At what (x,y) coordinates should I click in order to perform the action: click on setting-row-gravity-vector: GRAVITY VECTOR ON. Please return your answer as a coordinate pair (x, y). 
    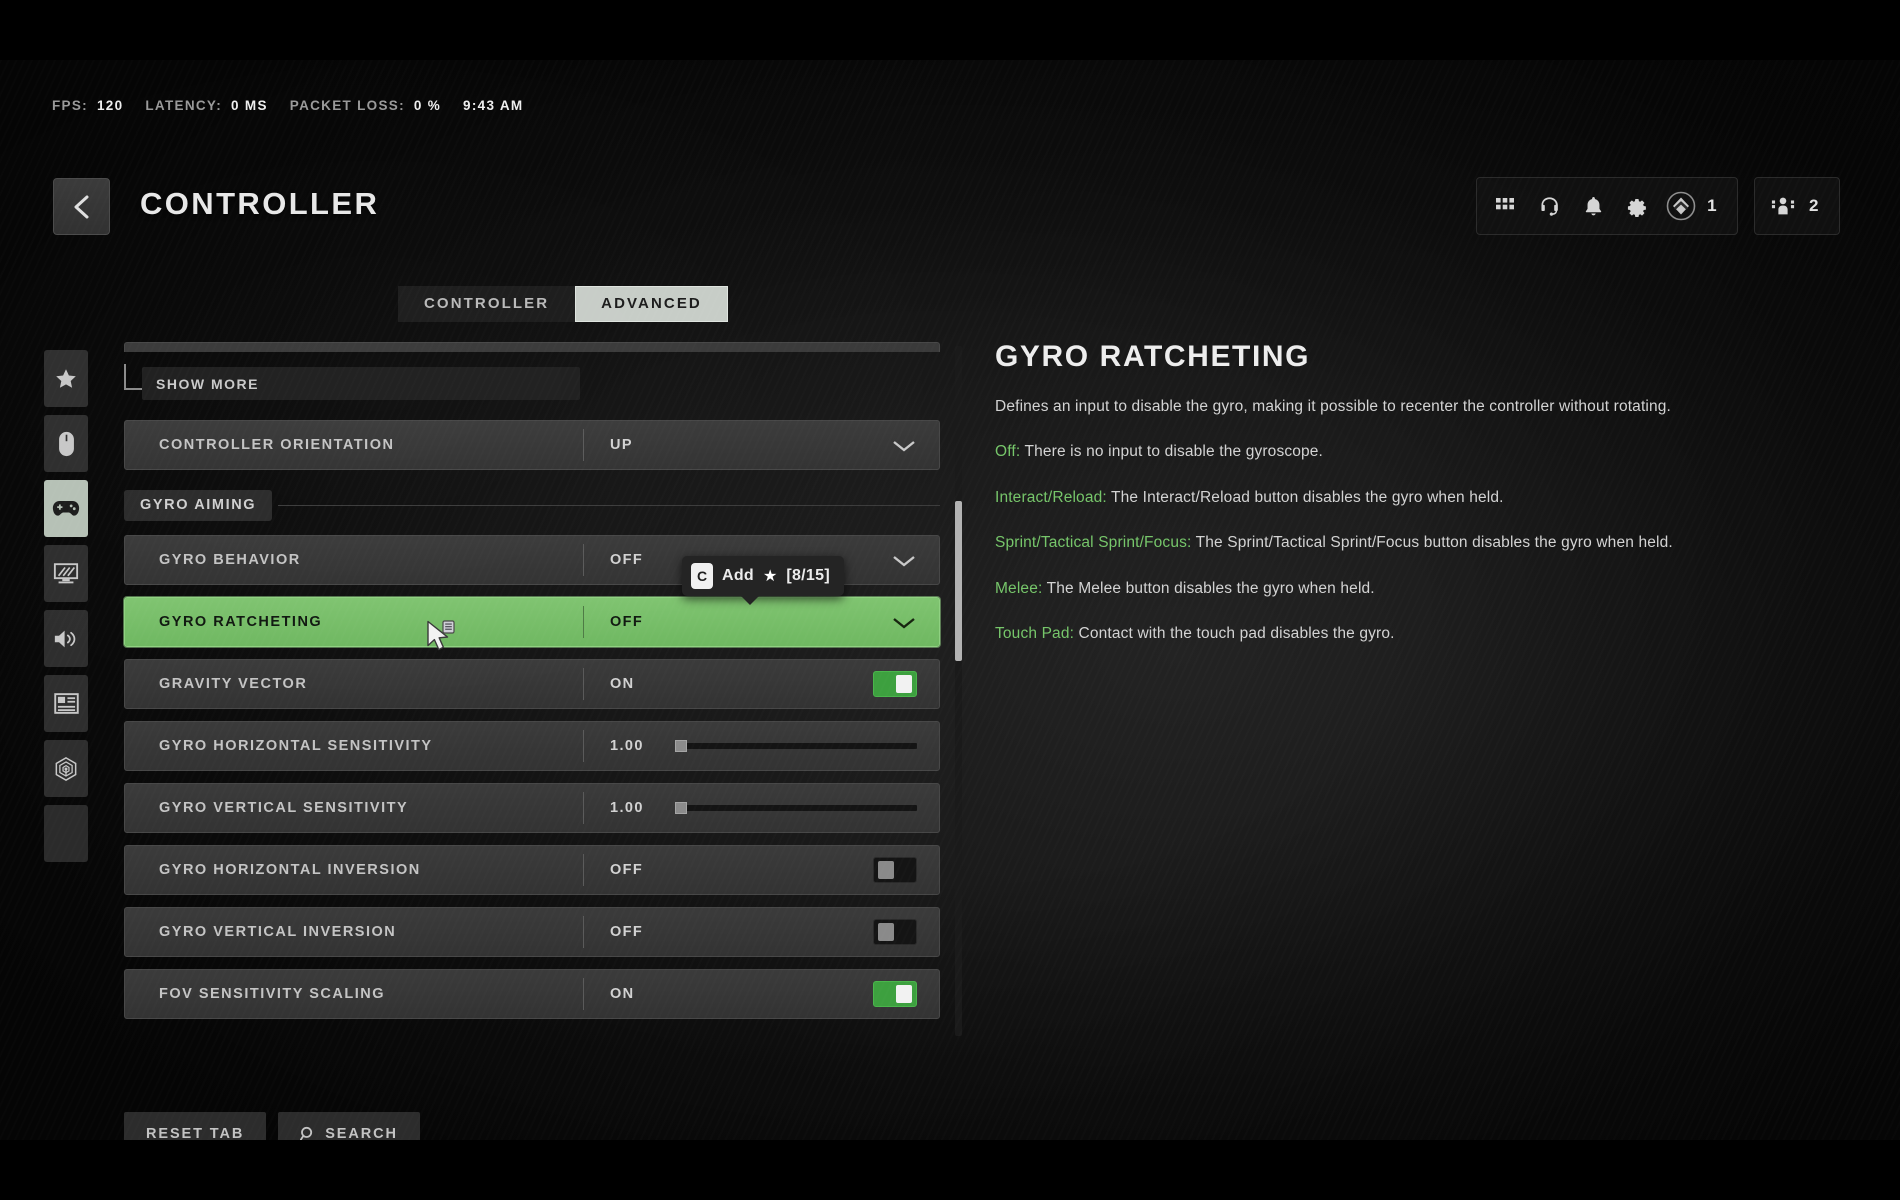
    Looking at the image, I should click on (532, 684).